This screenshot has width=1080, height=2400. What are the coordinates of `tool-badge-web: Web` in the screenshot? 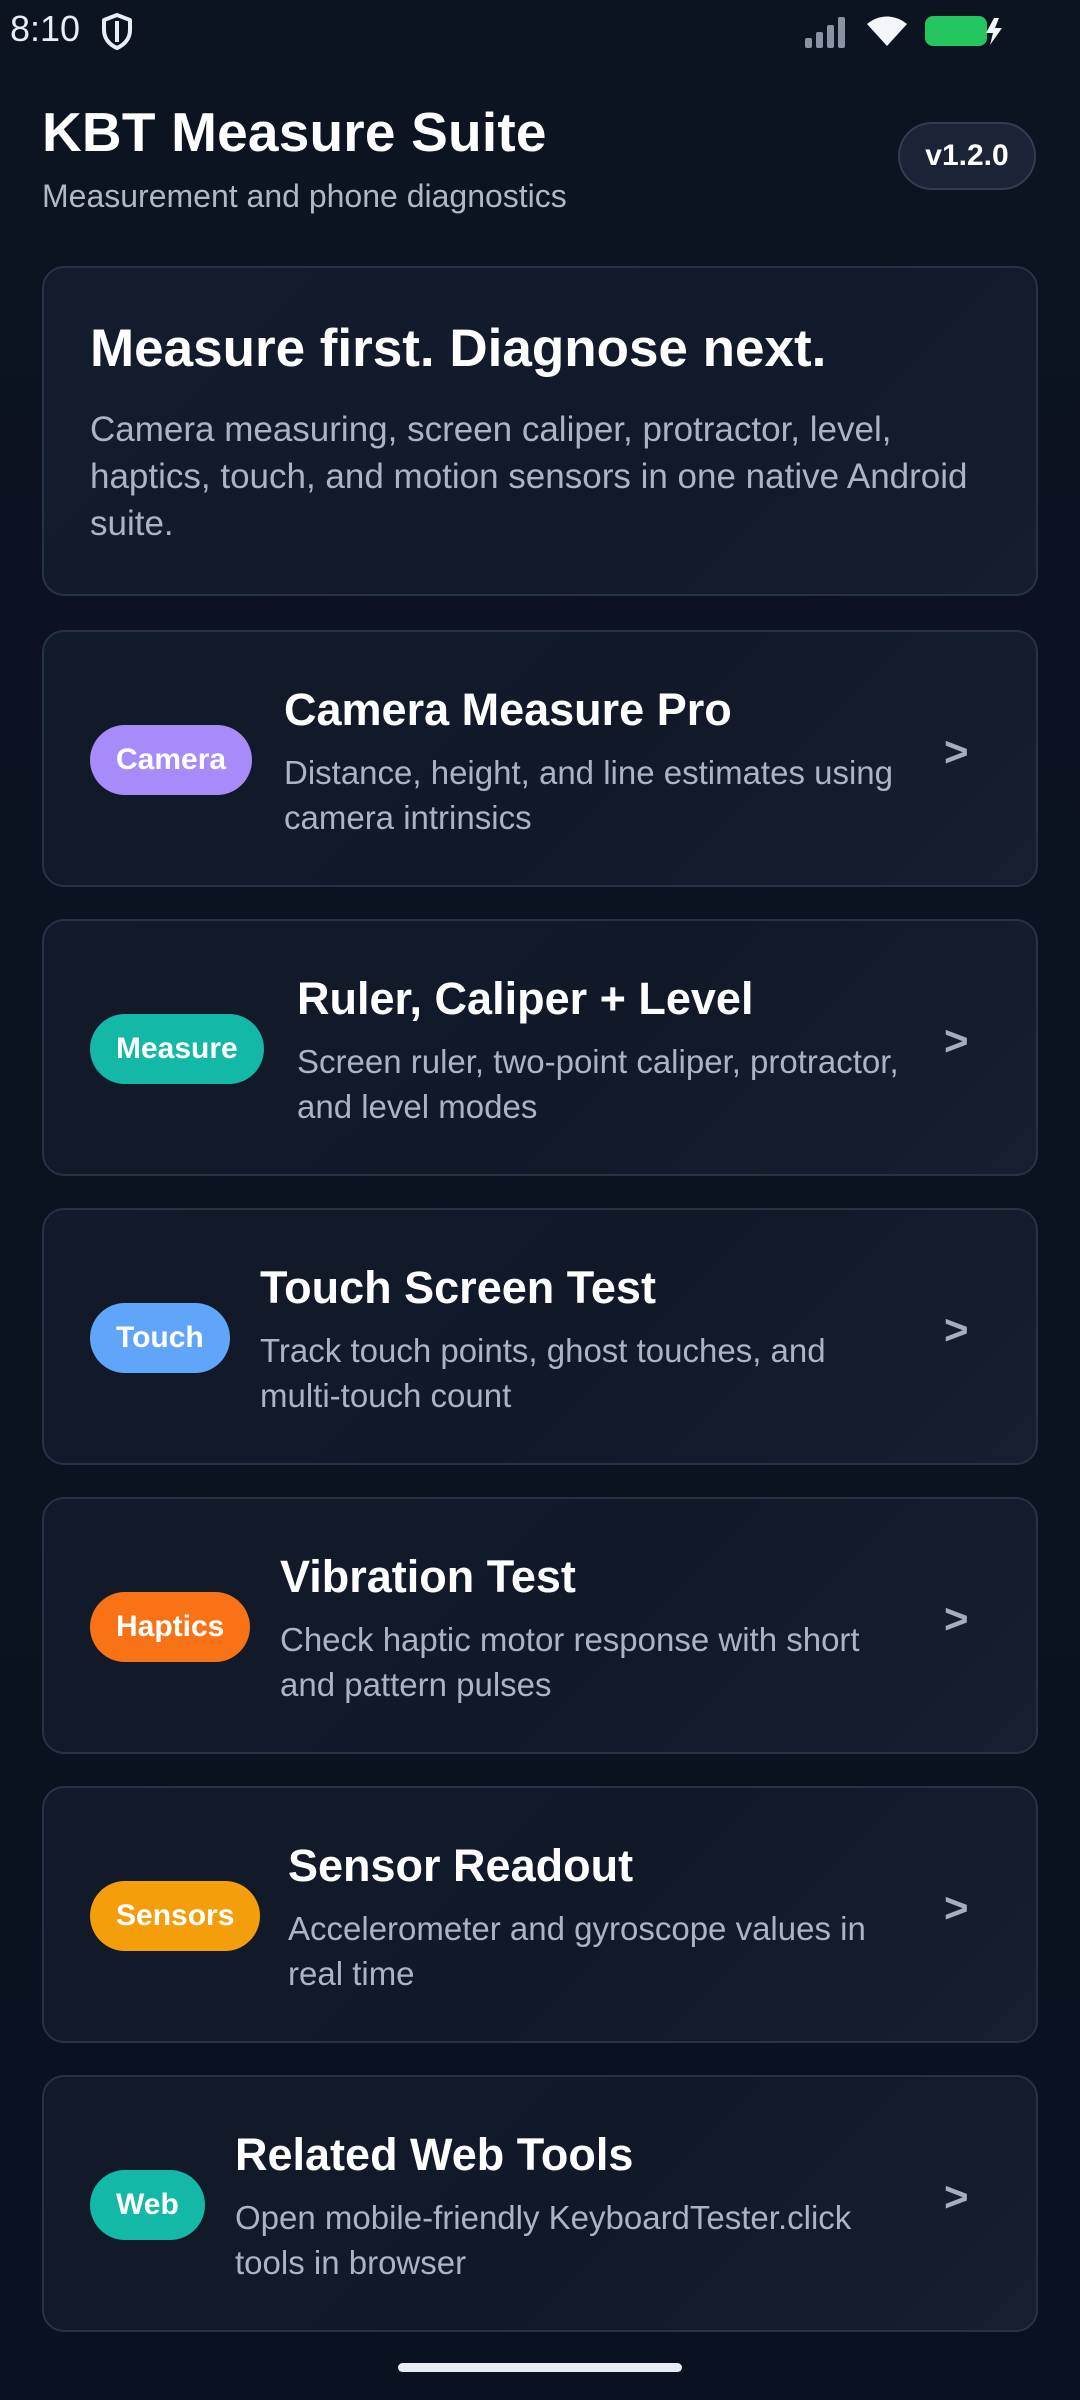 It's located at (147, 2205).